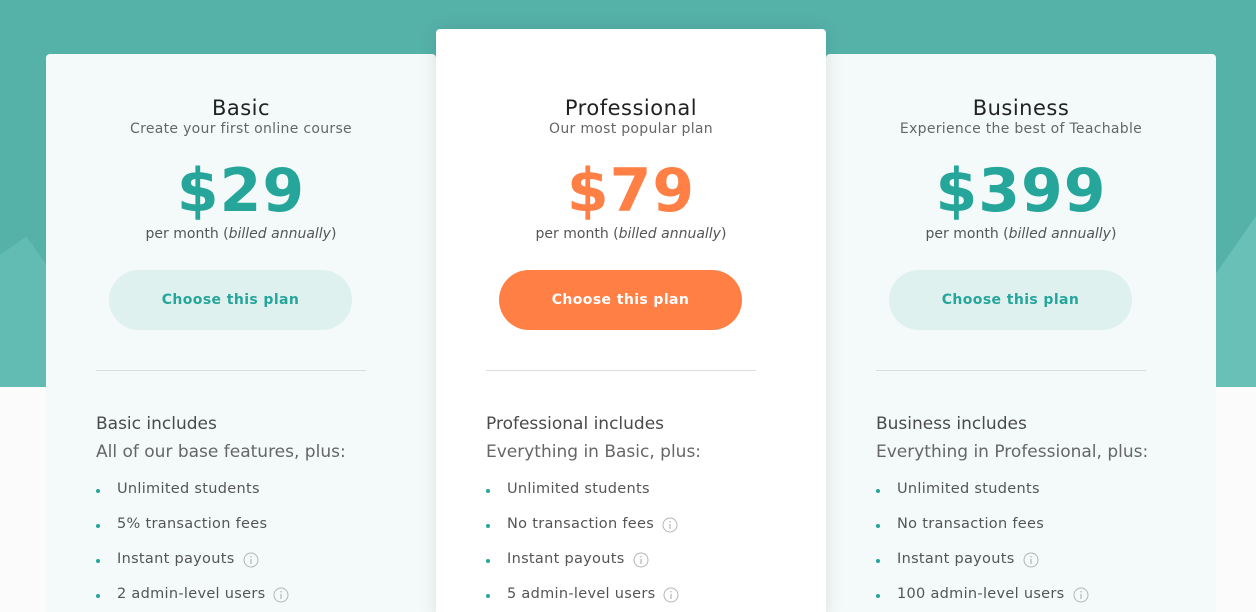 This screenshot has height=612, width=1256. I want to click on plan-tagline: Experience the best of Teachable, so click(1021, 129).